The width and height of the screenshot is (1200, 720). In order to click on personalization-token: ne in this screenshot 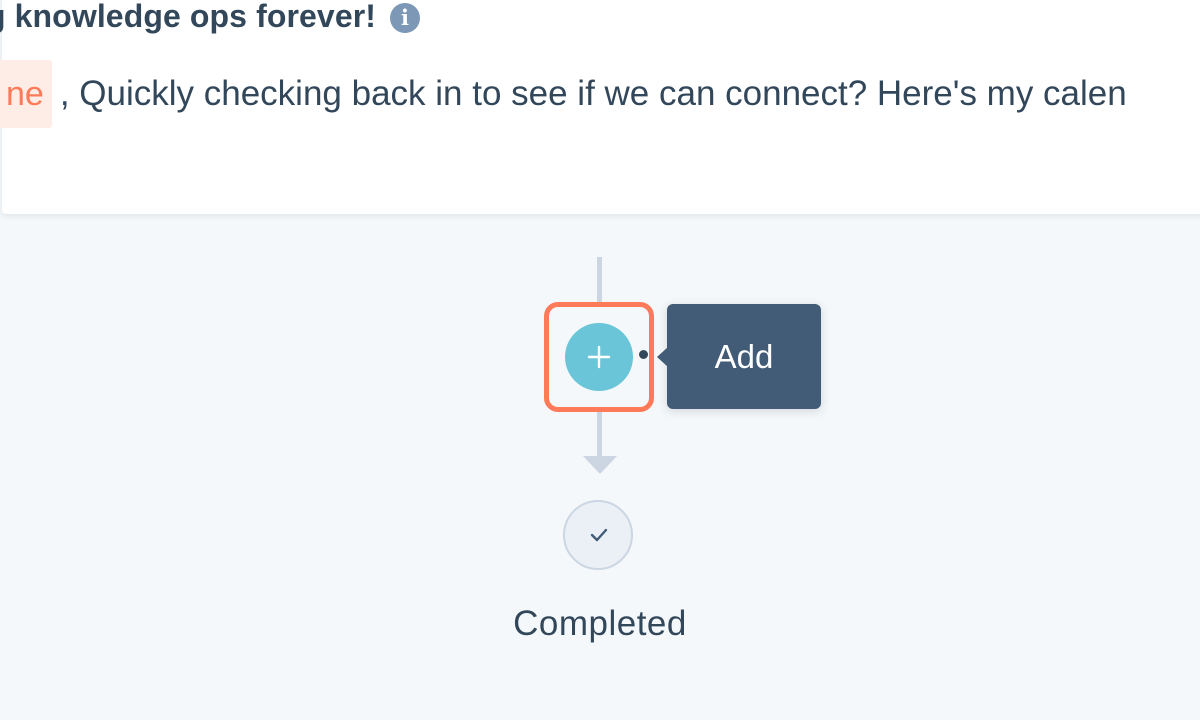, I will do `click(26, 94)`.